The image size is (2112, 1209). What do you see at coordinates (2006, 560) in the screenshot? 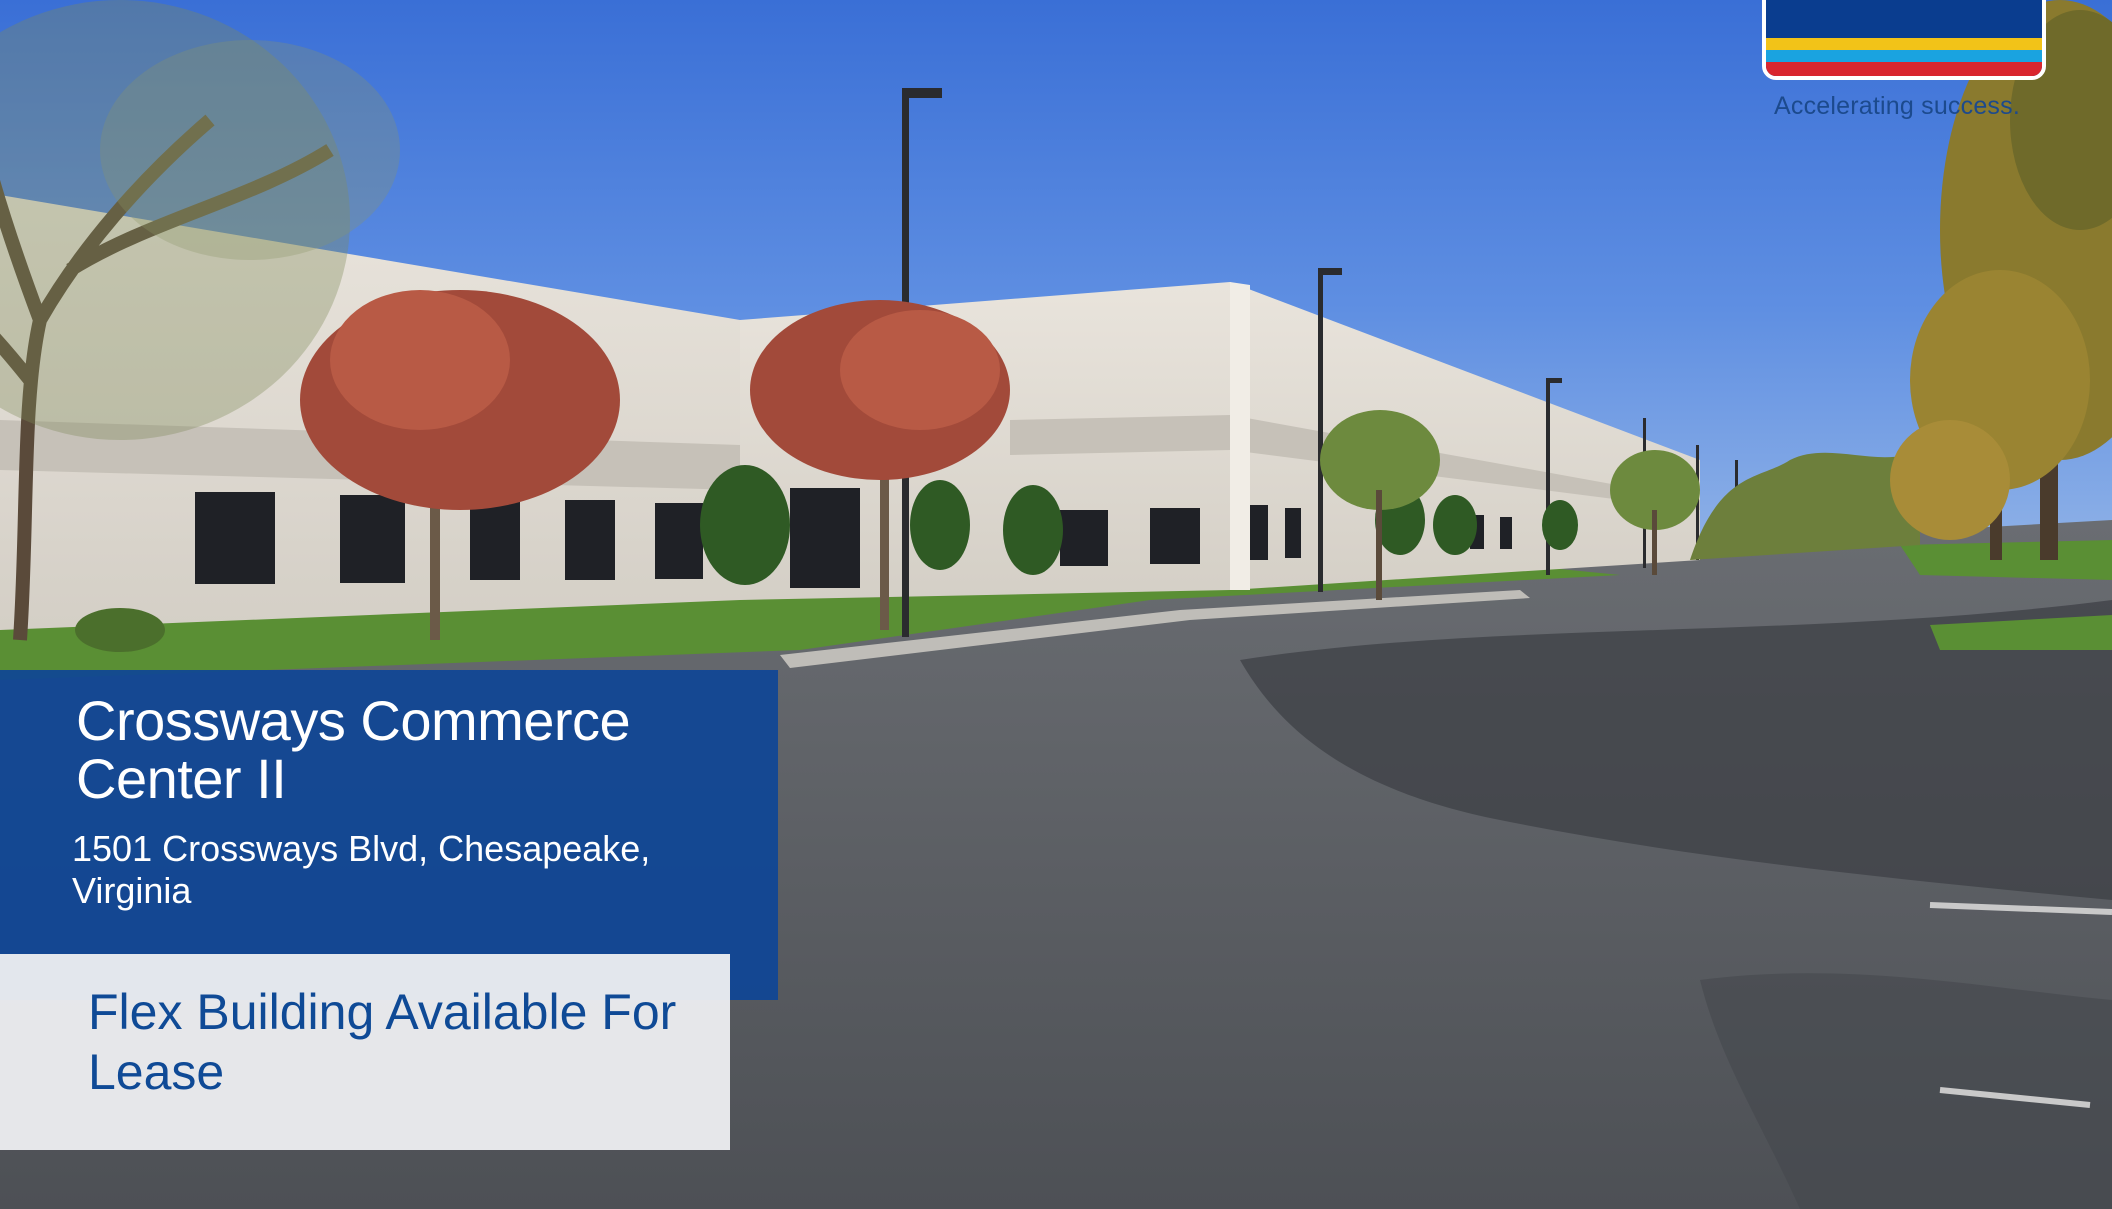
I see `lawn-right` at bounding box center [2006, 560].